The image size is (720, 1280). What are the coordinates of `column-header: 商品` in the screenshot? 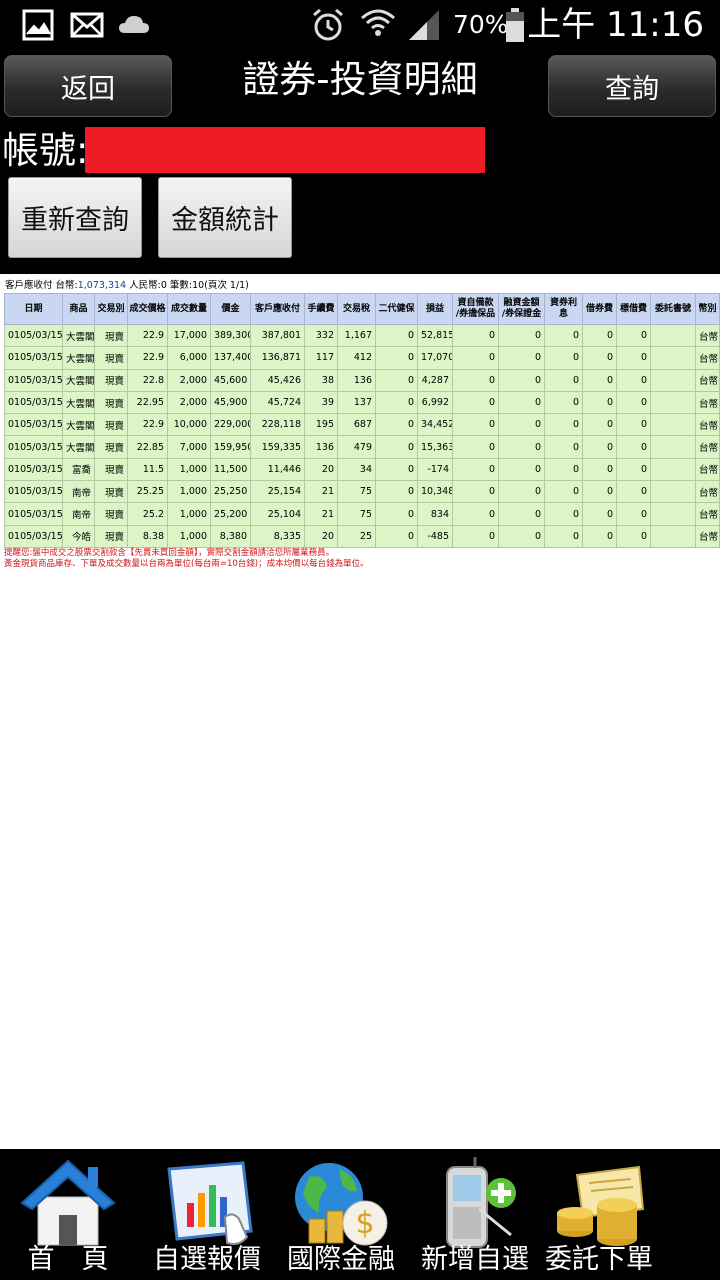 It's located at (78, 309).